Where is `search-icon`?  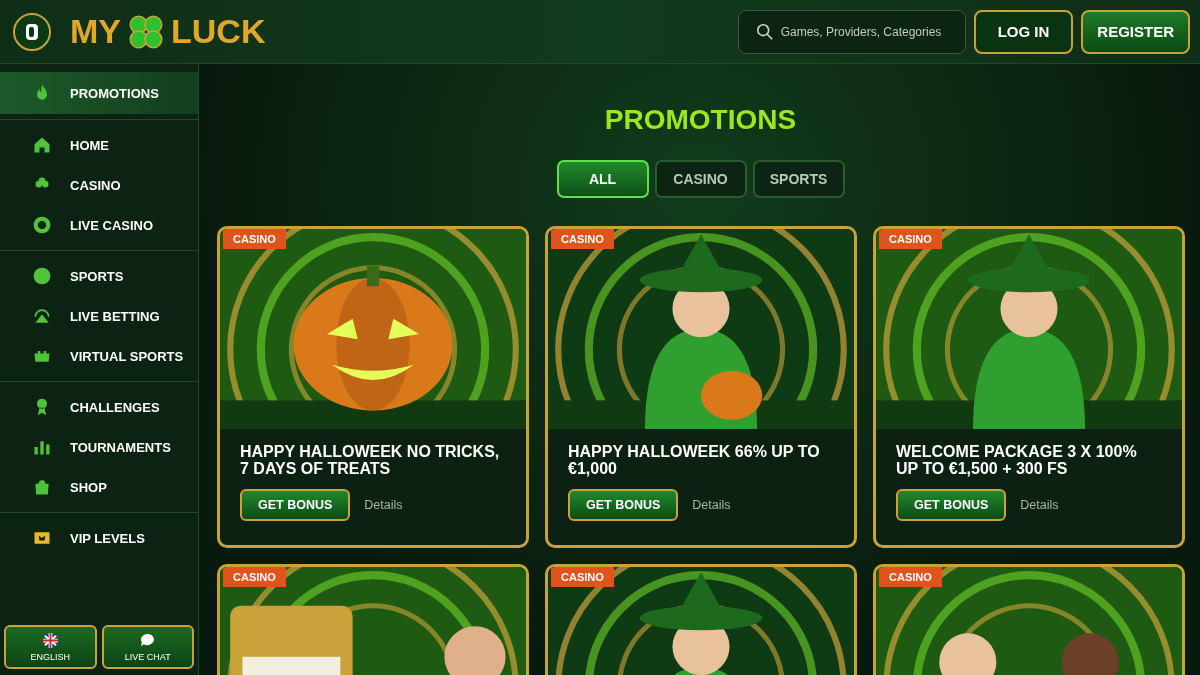
search-icon is located at coordinates (764, 31).